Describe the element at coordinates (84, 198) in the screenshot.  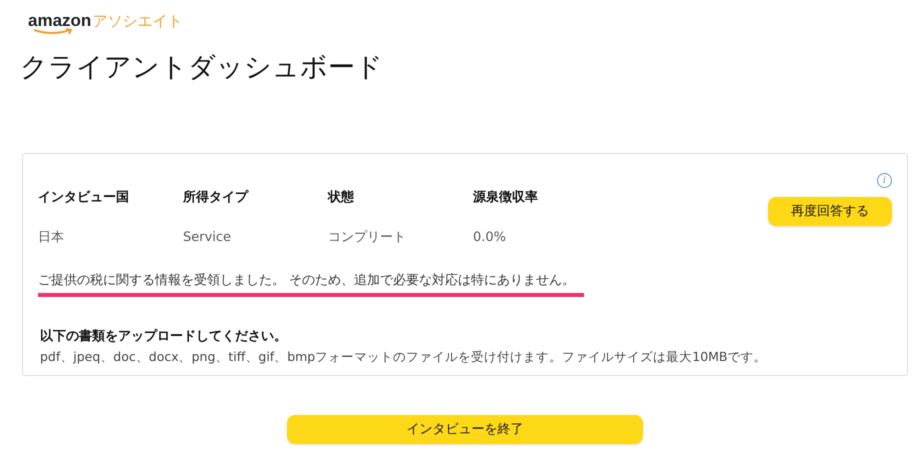
I see `column-header: インタビュー国` at that location.